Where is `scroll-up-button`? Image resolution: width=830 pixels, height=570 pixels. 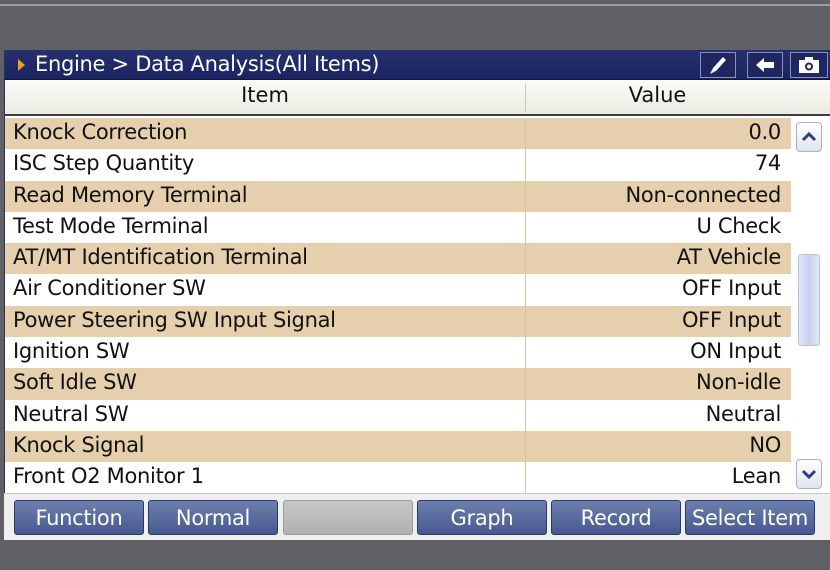 scroll-up-button is located at coordinates (809, 137).